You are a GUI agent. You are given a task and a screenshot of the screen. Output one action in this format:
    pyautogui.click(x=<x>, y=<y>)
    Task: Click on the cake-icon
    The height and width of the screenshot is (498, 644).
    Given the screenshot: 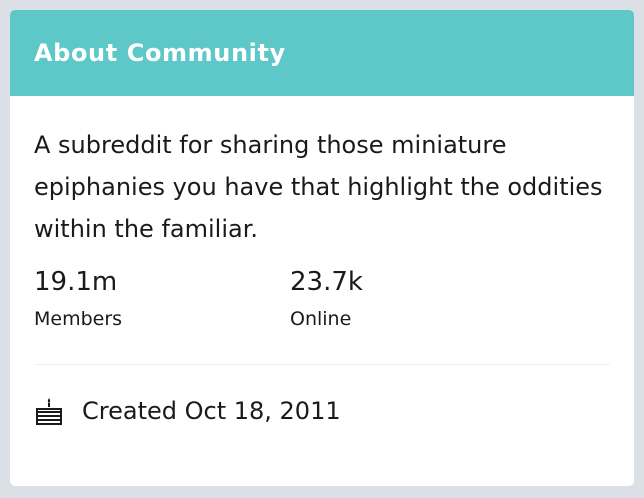 What is the action you would take?
    pyautogui.click(x=49, y=411)
    